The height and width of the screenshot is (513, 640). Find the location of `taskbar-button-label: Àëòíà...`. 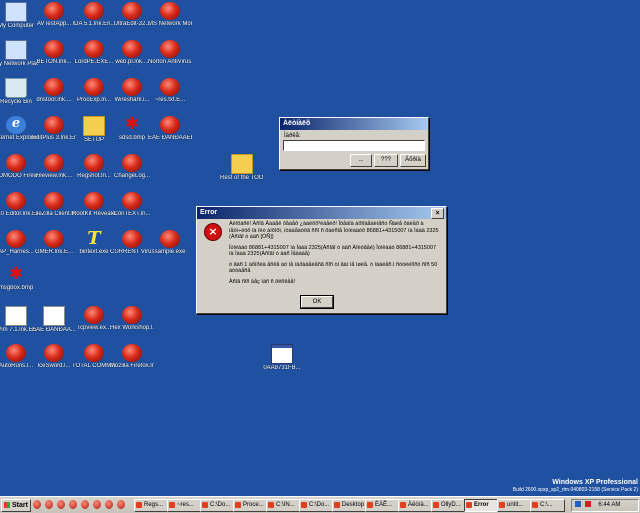

taskbar-button-label: Àëòíà... is located at coordinates (418, 505).